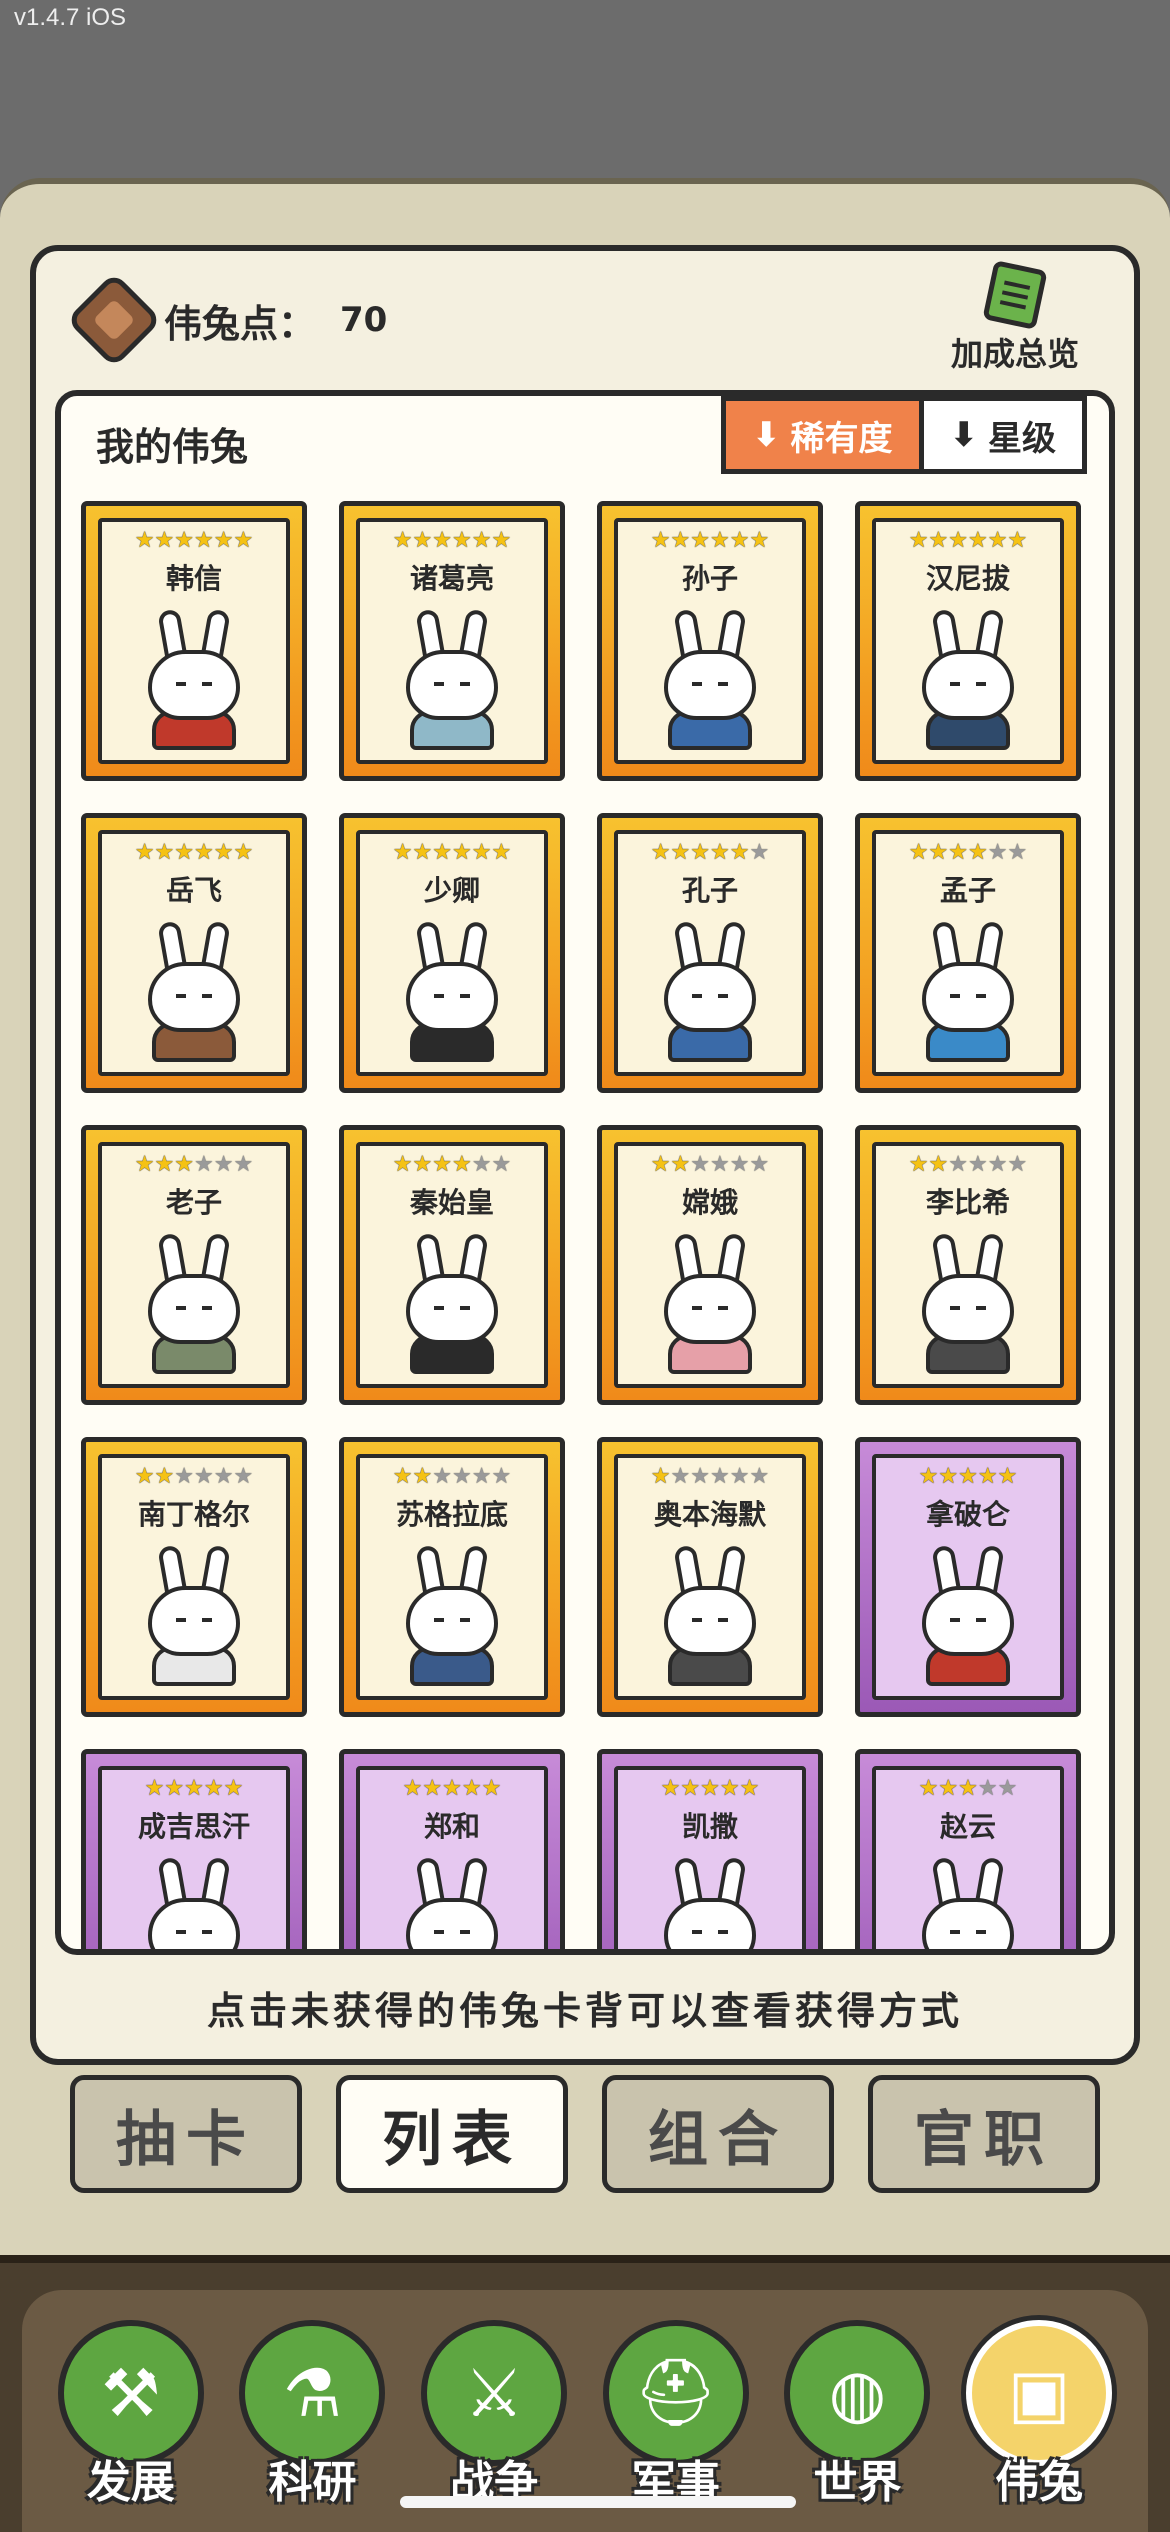 The height and width of the screenshot is (2532, 1170). What do you see at coordinates (452, 1857) in the screenshot?
I see `card-face: ★★★★★ 郑和` at bounding box center [452, 1857].